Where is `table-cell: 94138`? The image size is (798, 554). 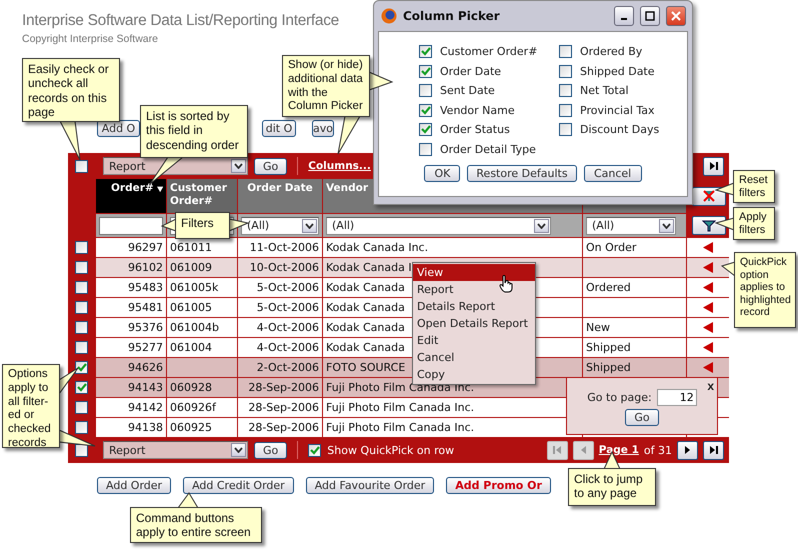 table-cell: 94138 is located at coordinates (131, 427).